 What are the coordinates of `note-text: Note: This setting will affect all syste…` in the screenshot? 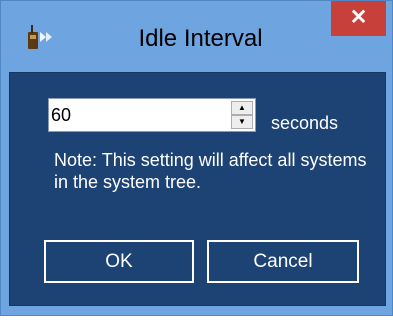 It's located at (210, 171).